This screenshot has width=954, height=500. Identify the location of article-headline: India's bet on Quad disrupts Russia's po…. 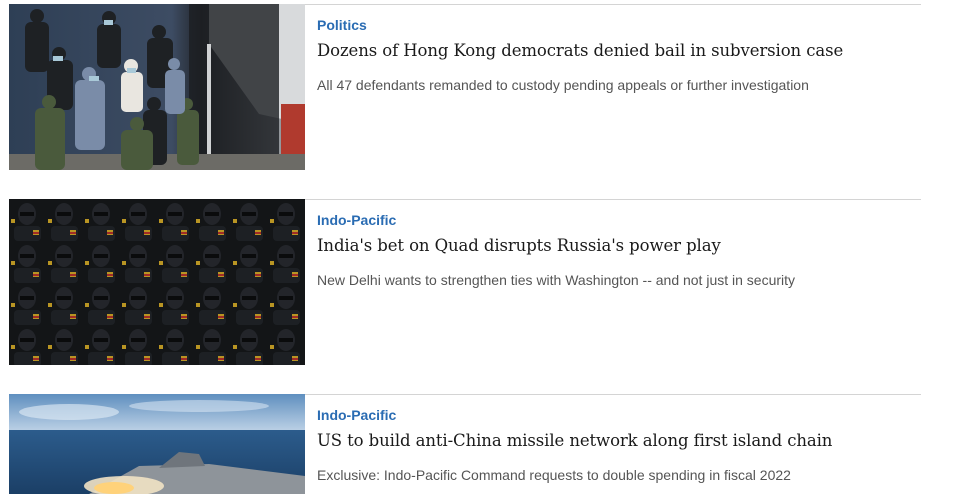
(519, 245).